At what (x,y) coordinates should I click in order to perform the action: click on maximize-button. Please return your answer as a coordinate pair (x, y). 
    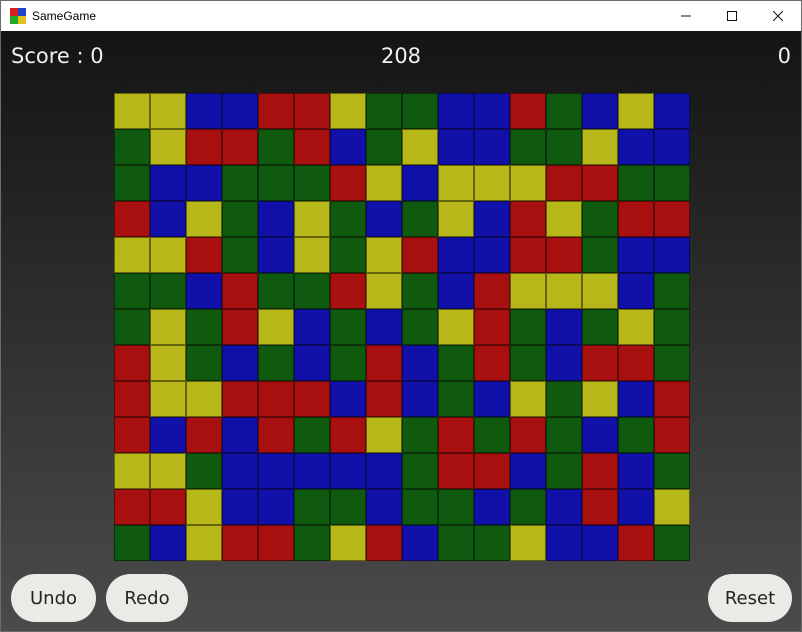
    Looking at the image, I should click on (732, 16).